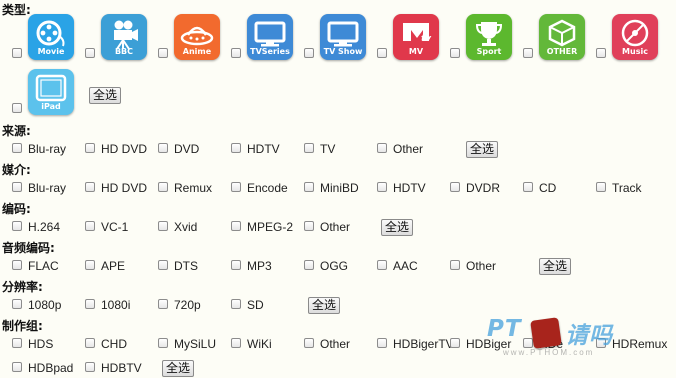 The image size is (676, 378). What do you see at coordinates (115, 227) in the screenshot?
I see `codec-option-label-1: VC-1` at bounding box center [115, 227].